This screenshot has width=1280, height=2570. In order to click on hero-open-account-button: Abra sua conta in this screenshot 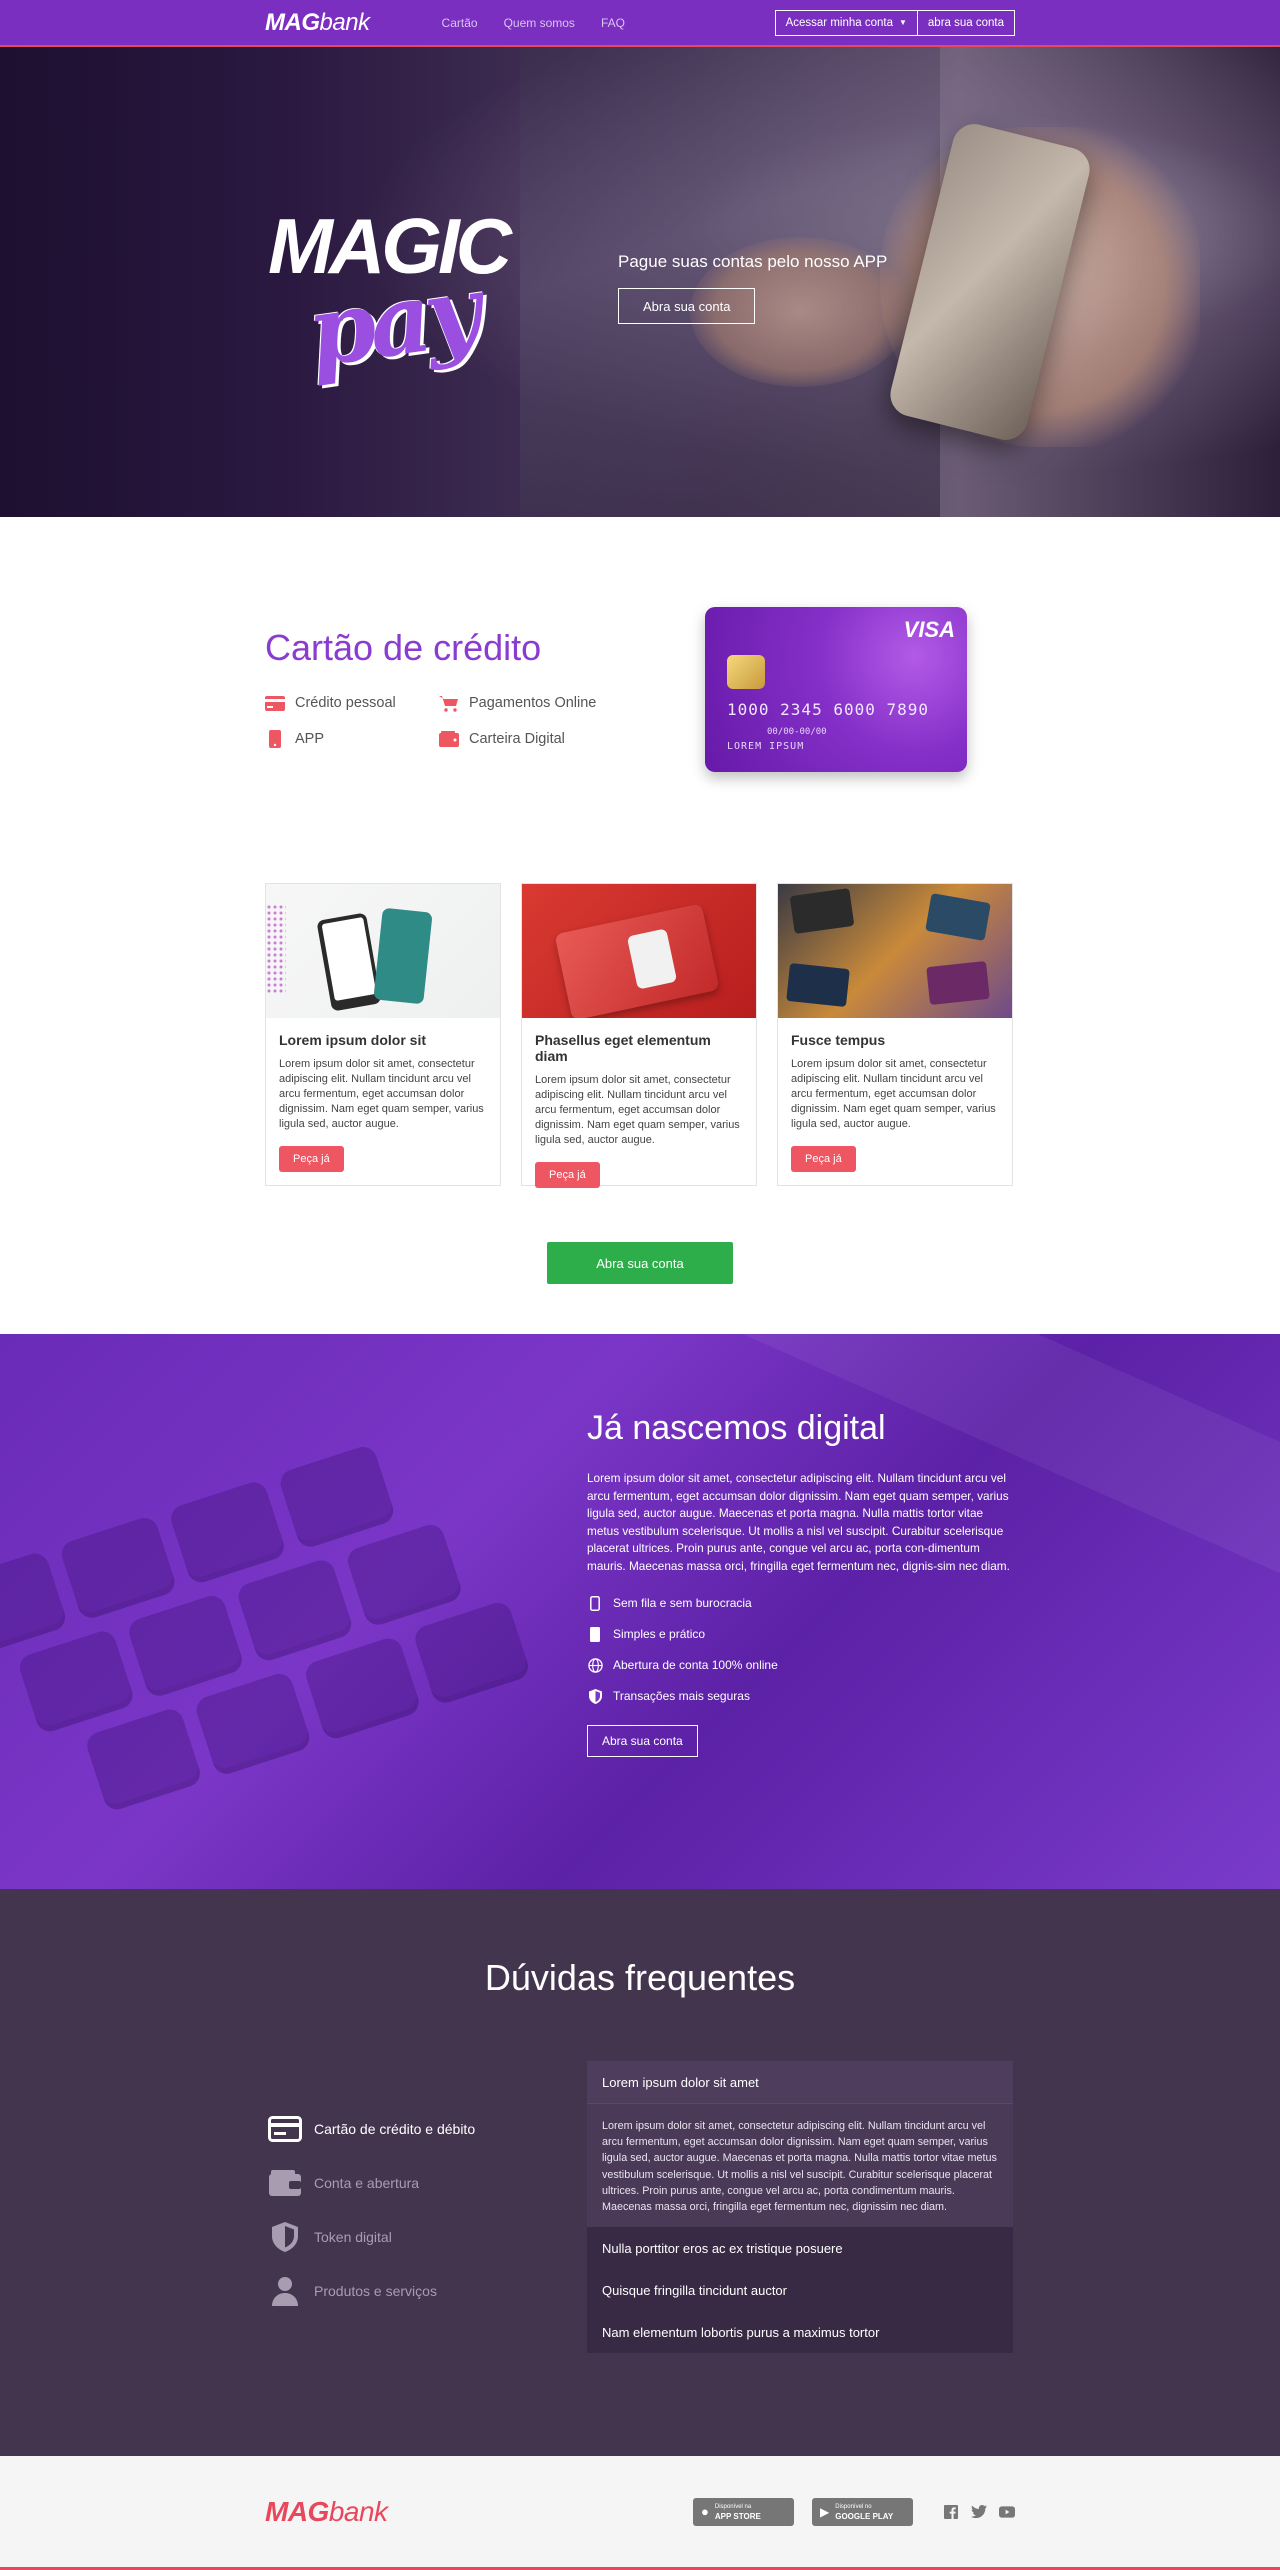, I will do `click(687, 306)`.